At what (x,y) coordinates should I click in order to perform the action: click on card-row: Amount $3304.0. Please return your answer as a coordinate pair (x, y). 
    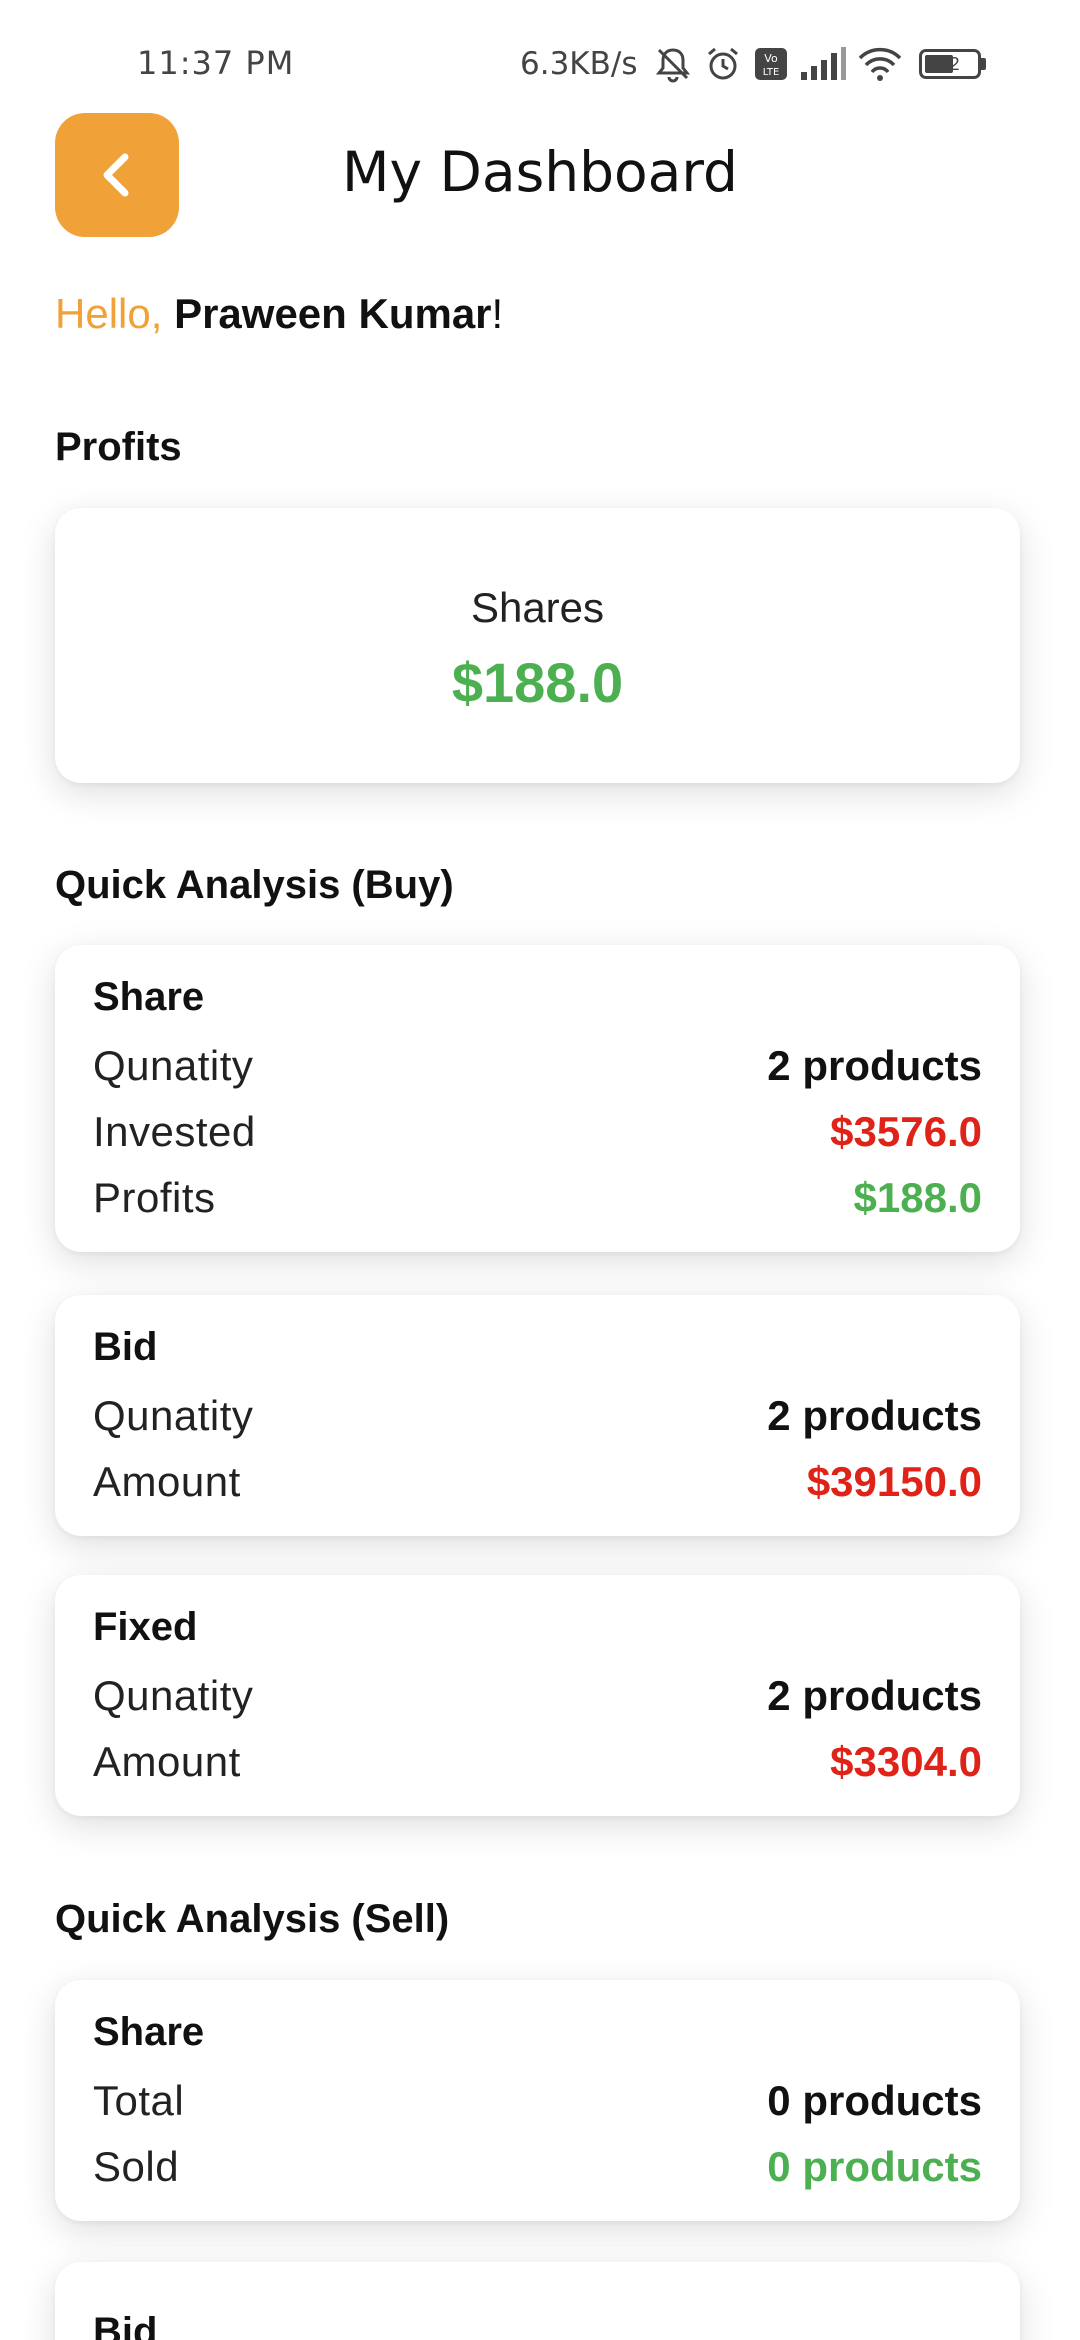
    Looking at the image, I should click on (537, 1762).